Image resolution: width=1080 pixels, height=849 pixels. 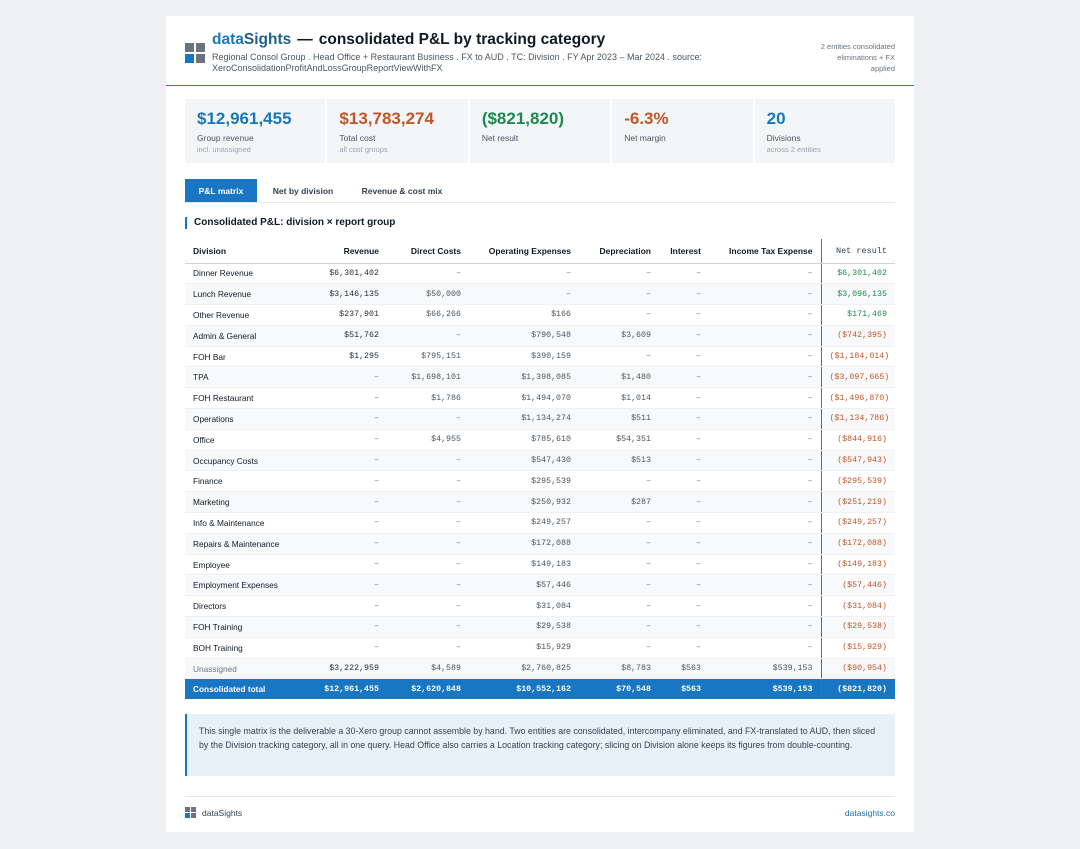 I want to click on division-name: Employee, so click(x=250, y=565).